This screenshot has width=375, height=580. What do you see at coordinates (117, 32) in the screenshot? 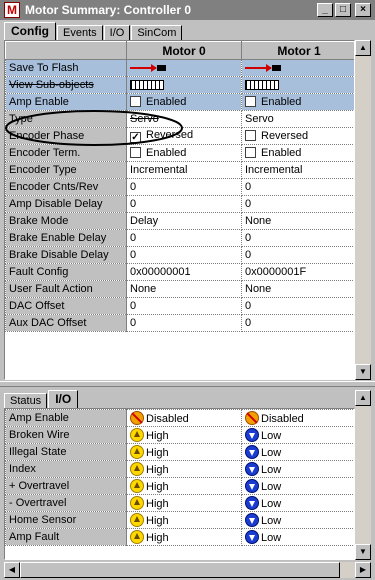
I see `tab-io: I/O` at bounding box center [117, 32].